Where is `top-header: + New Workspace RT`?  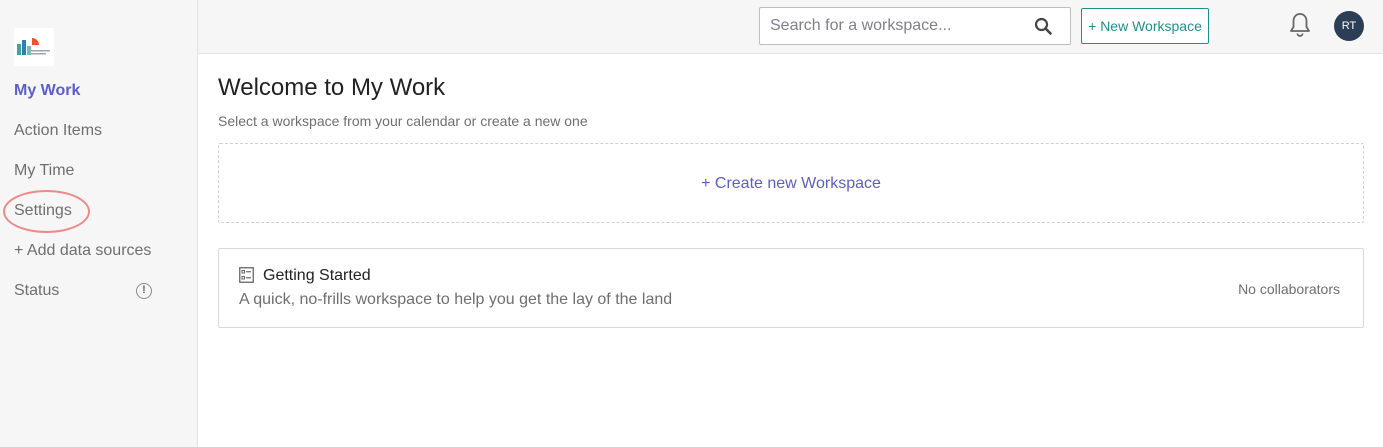 top-header: + New Workspace RT is located at coordinates (790, 27).